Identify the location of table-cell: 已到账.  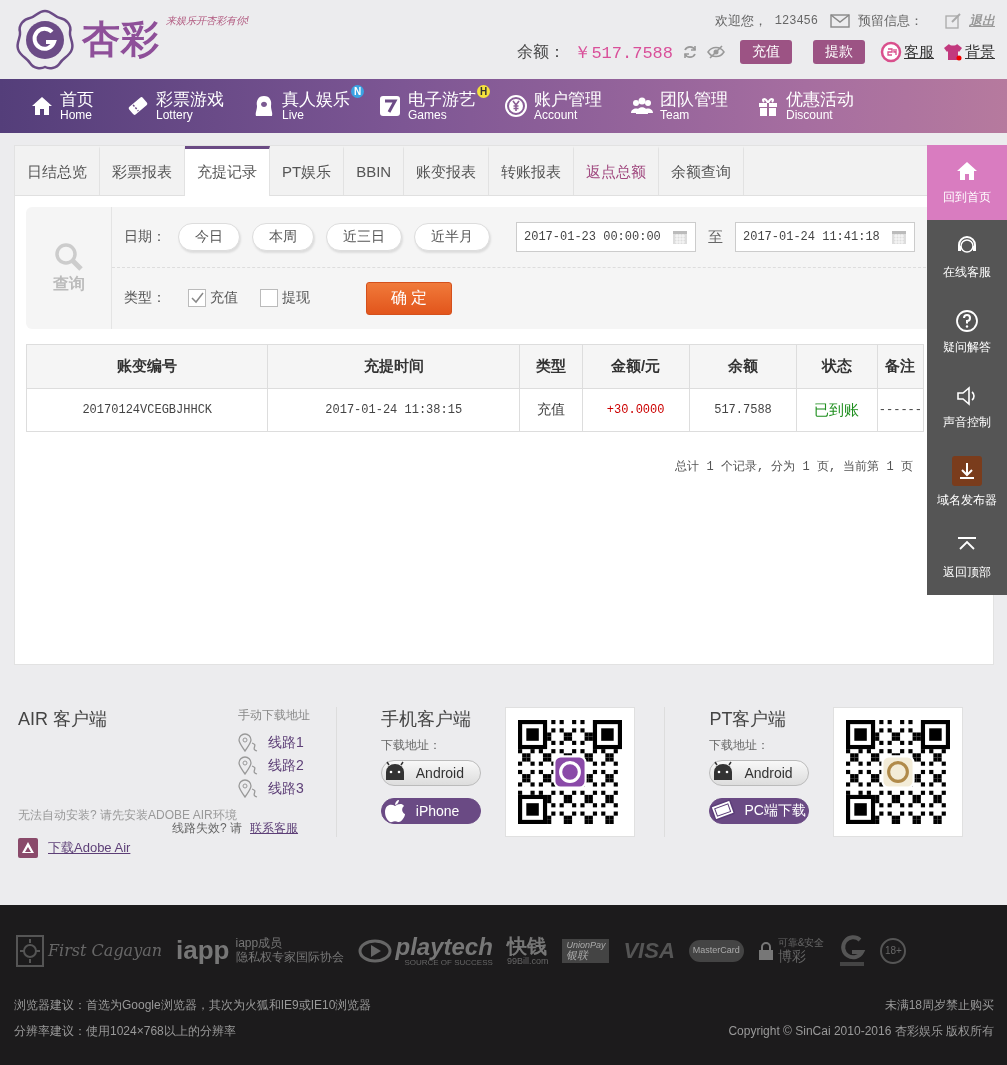
(837, 410).